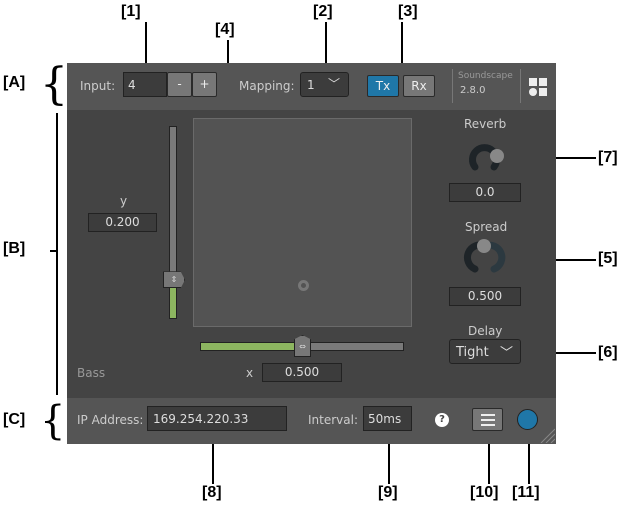 Image resolution: width=625 pixels, height=507 pixels. I want to click on interval-field: 50ms, so click(387, 418).